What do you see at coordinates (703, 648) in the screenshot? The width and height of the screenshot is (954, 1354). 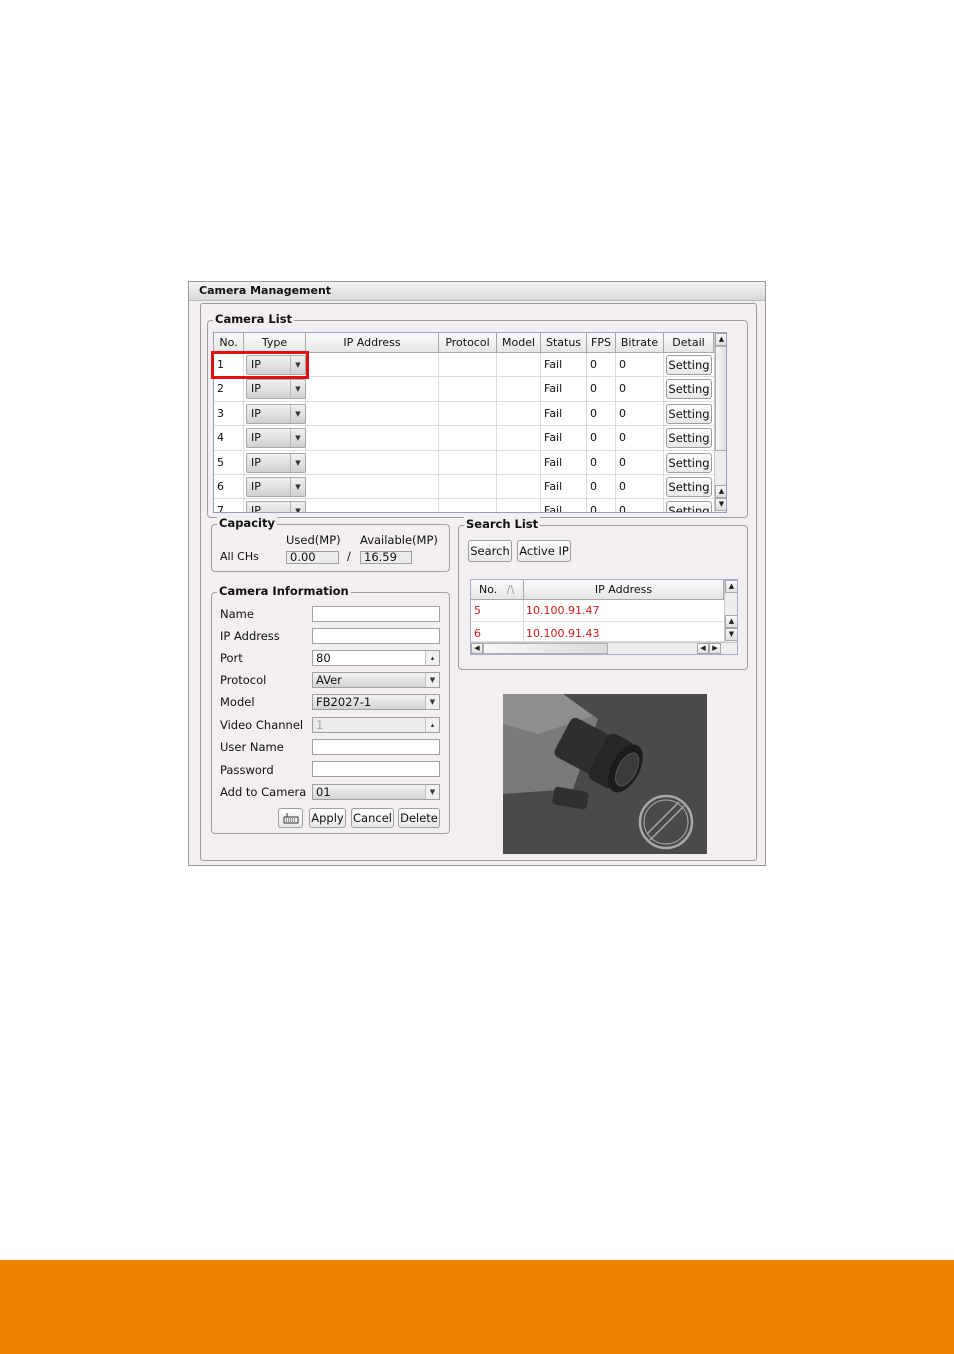 I see `scroll-left-small-button: ◀` at bounding box center [703, 648].